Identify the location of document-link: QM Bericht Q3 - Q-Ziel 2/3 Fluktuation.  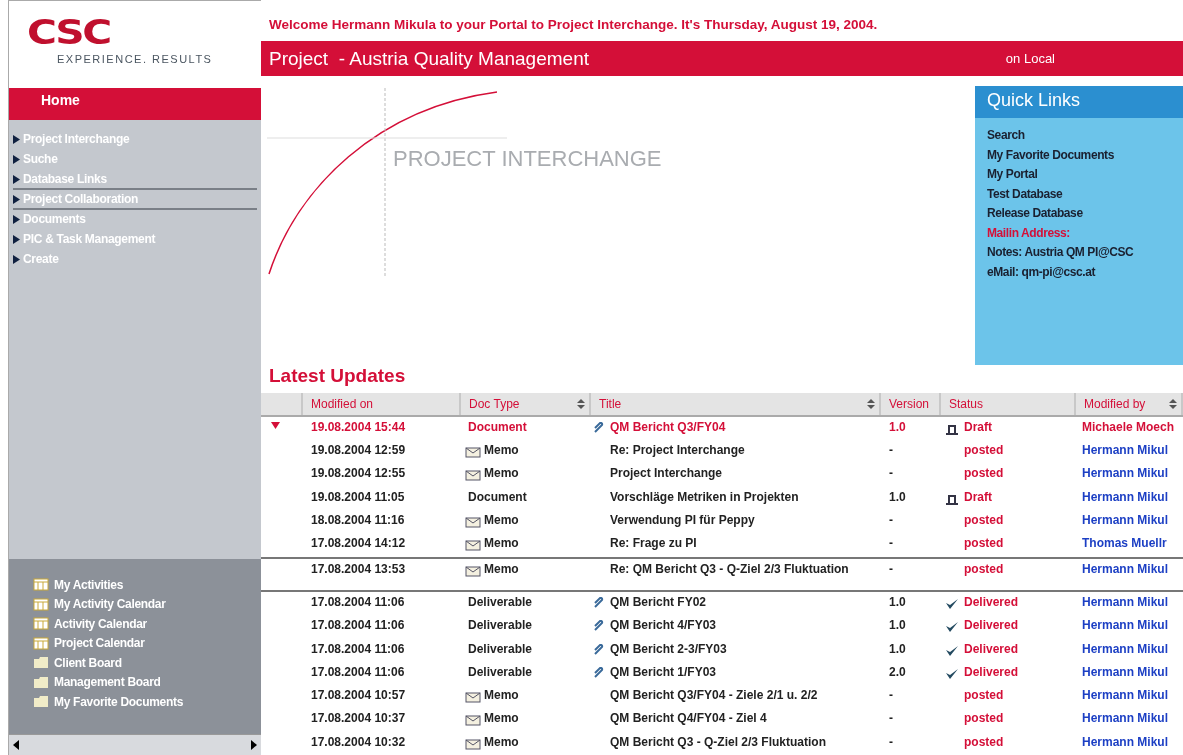
(718, 741).